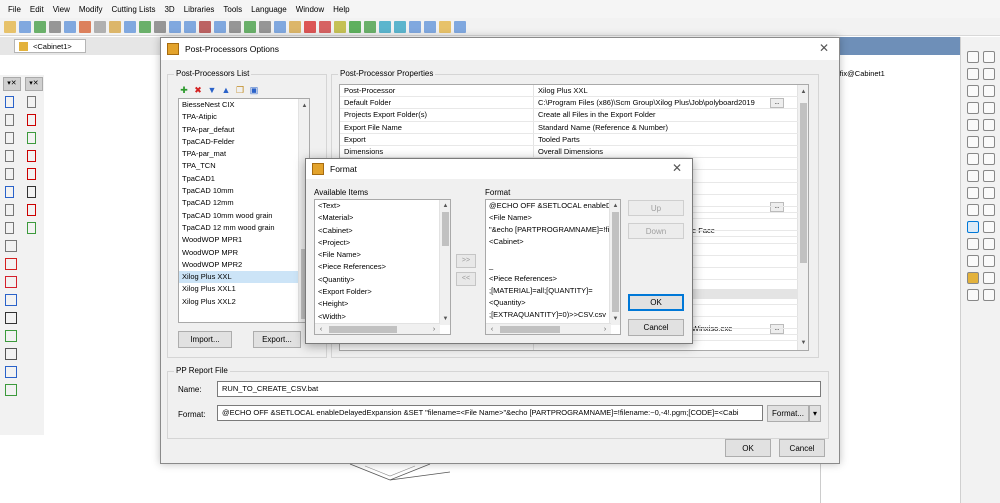 This screenshot has height=503, width=1000. I want to click on available-item: <Cabinet>, so click(382, 231).